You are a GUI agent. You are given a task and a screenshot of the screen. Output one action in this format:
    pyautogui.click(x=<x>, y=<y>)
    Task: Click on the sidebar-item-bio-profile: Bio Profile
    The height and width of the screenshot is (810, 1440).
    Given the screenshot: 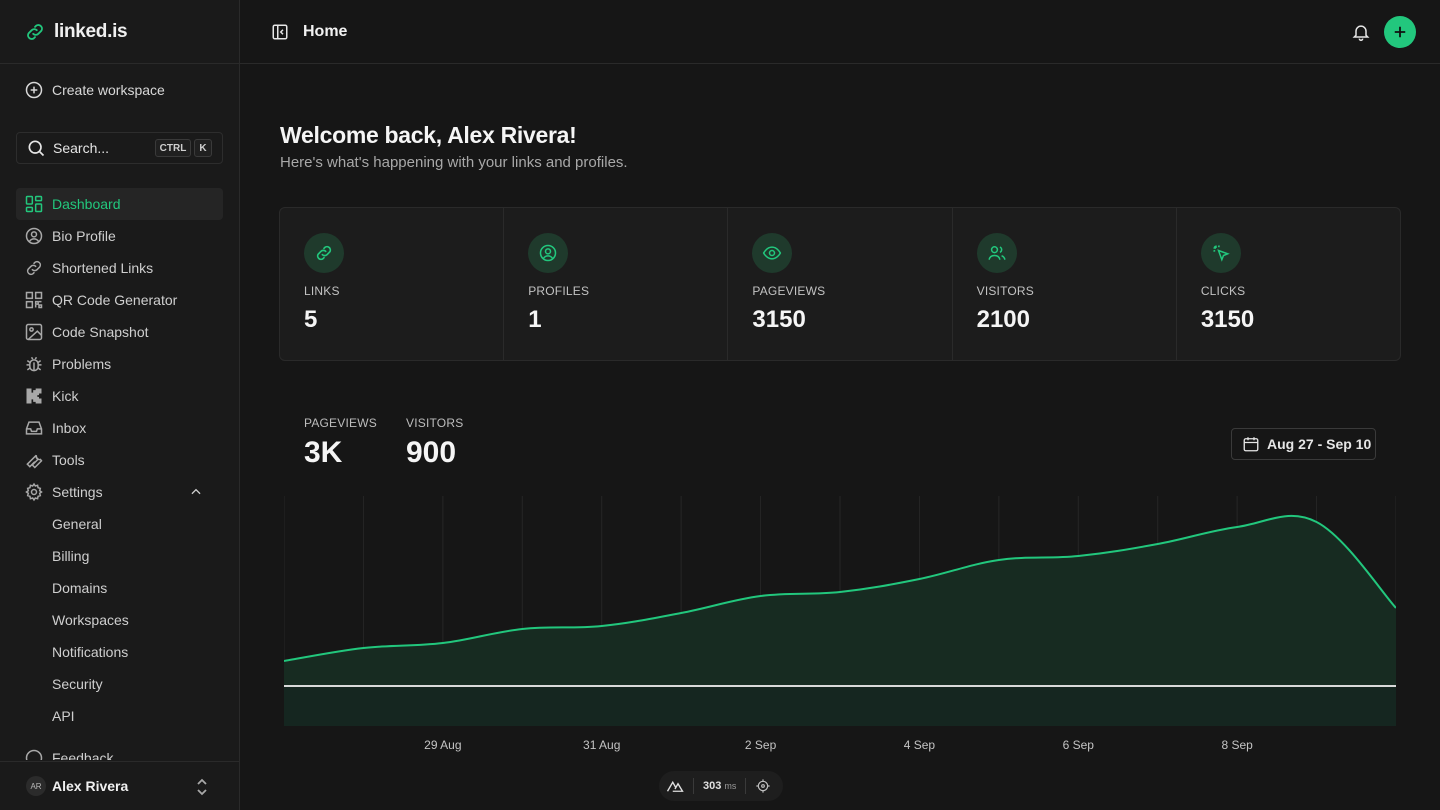 What is the action you would take?
    pyautogui.click(x=119, y=236)
    